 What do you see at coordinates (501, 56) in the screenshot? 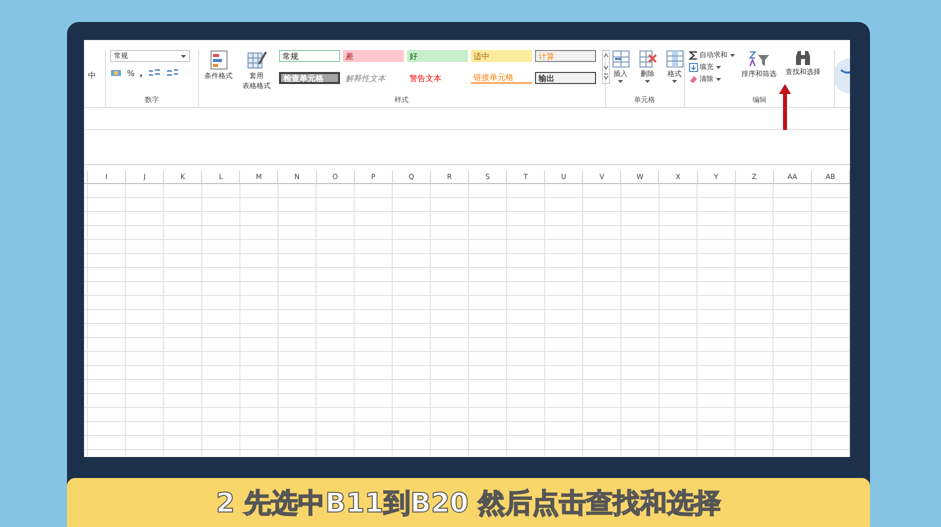
I see `cell-style-option: 适中` at bounding box center [501, 56].